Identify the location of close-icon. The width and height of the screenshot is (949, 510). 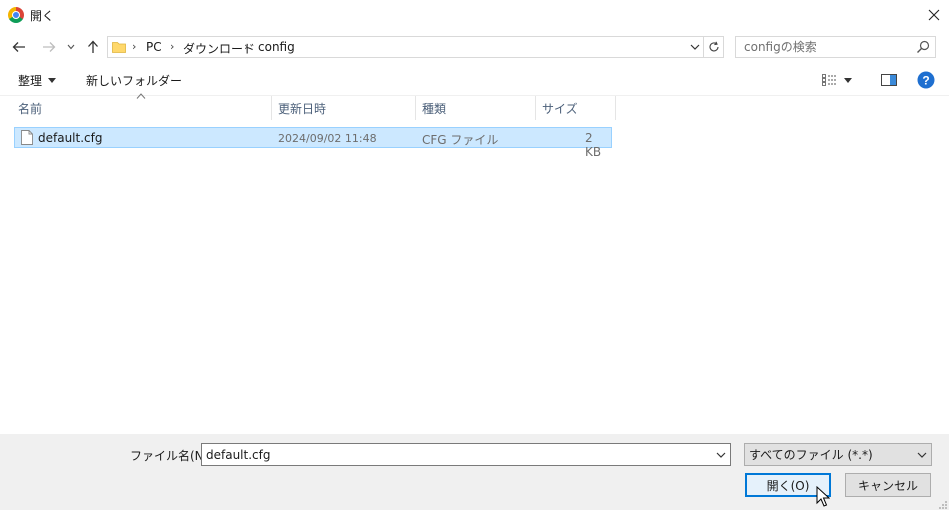
(933, 15).